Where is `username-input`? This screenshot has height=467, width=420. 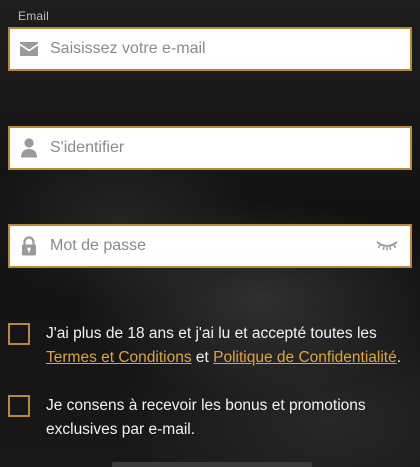
username-input is located at coordinates (230, 148).